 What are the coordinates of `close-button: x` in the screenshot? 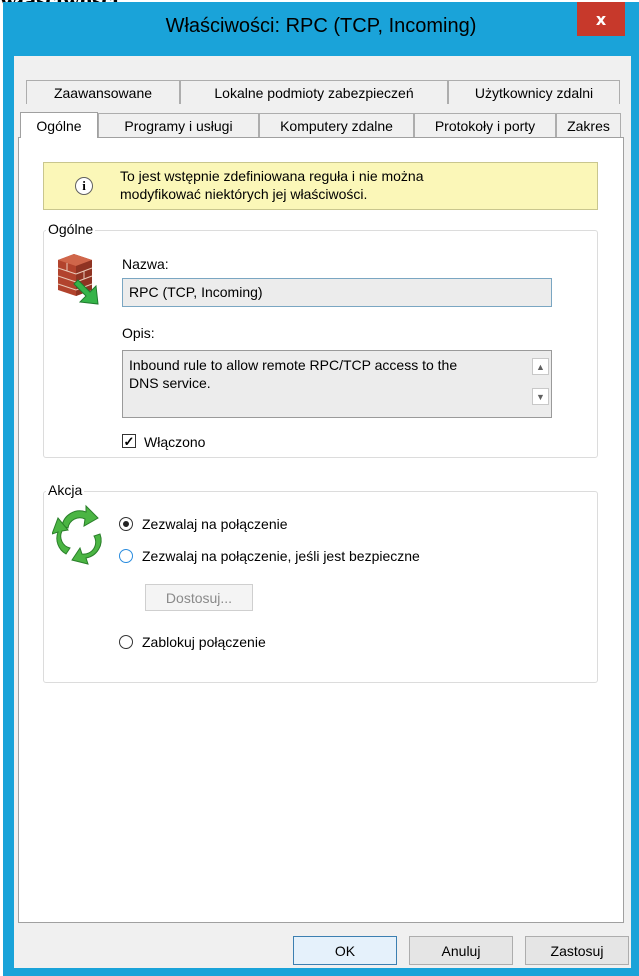 It's located at (601, 19).